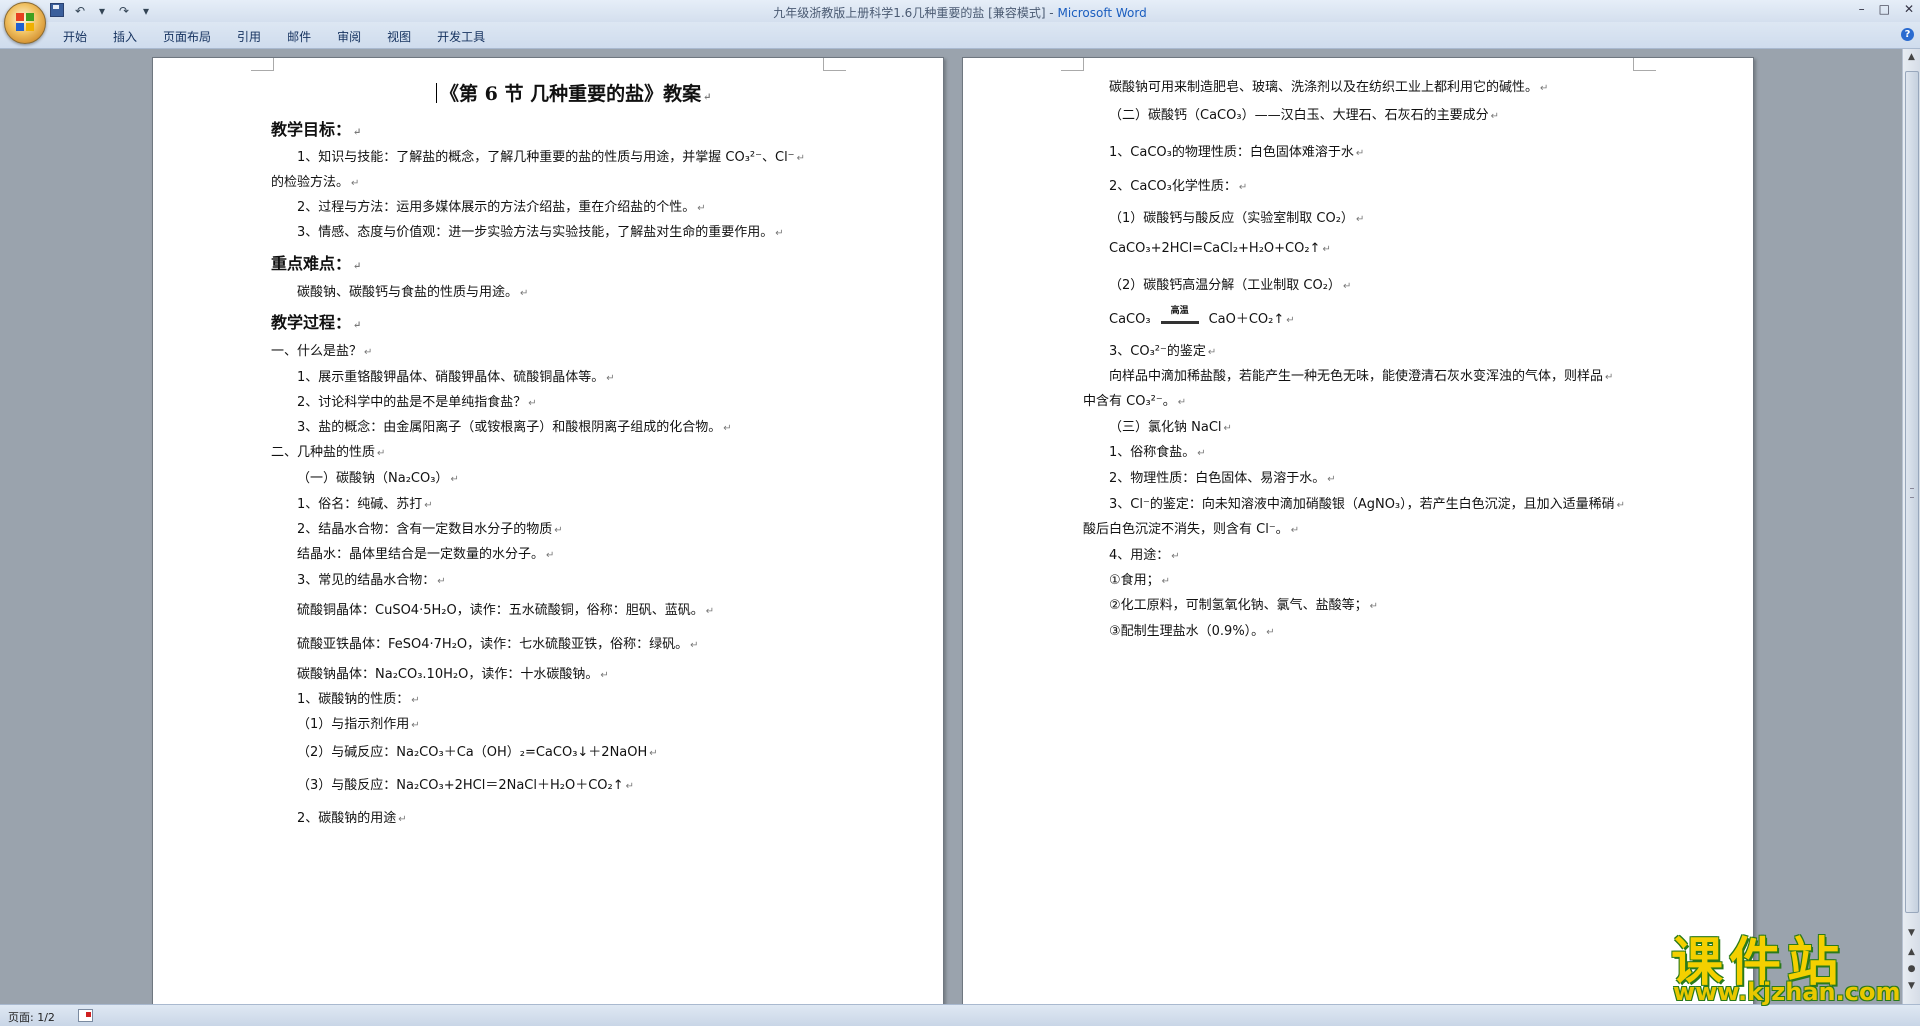 The height and width of the screenshot is (1026, 1920). What do you see at coordinates (399, 35) in the screenshot?
I see `tab-view: 视图` at bounding box center [399, 35].